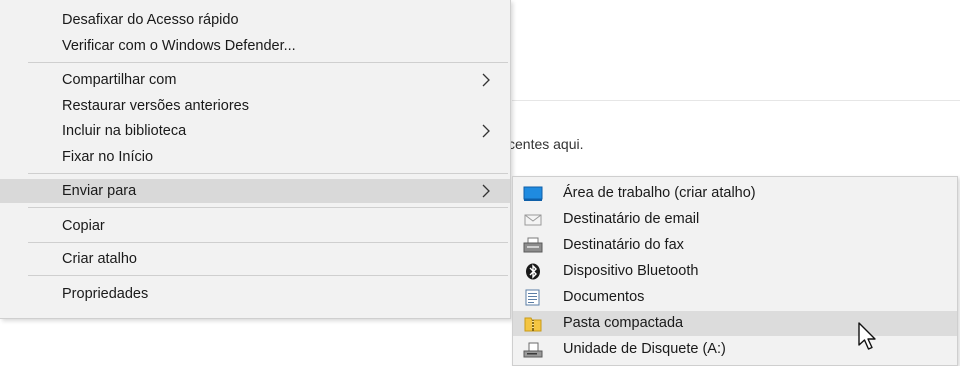 The height and width of the screenshot is (366, 960). What do you see at coordinates (533, 350) in the screenshot?
I see `floppy-drive-icon` at bounding box center [533, 350].